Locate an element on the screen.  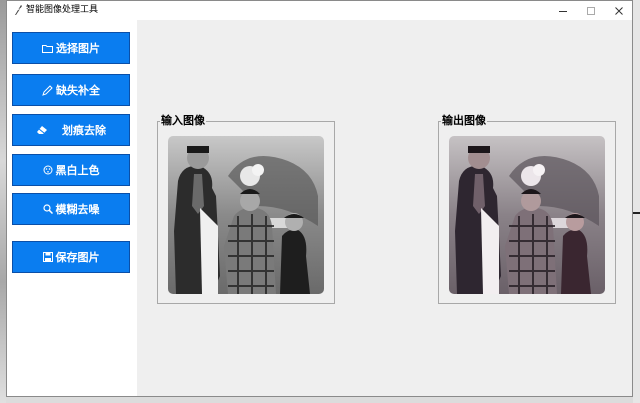
denoise-button: 模糊去噪 is located at coordinates (71, 209).